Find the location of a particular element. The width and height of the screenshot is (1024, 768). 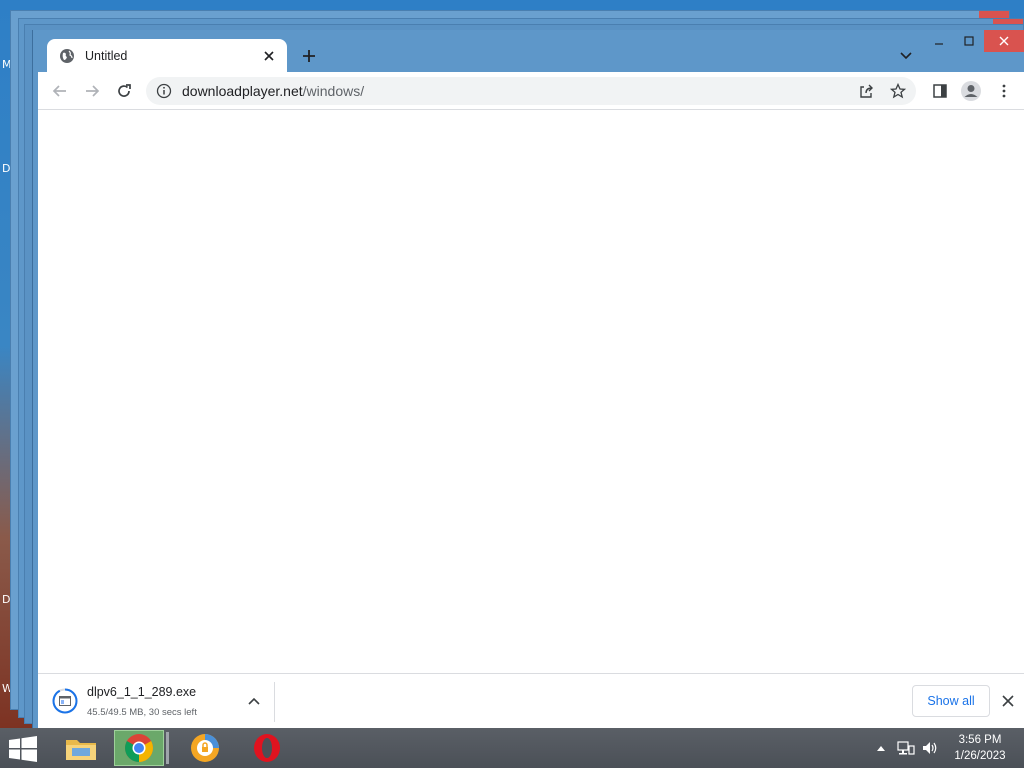

reload-button is located at coordinates (124, 91).